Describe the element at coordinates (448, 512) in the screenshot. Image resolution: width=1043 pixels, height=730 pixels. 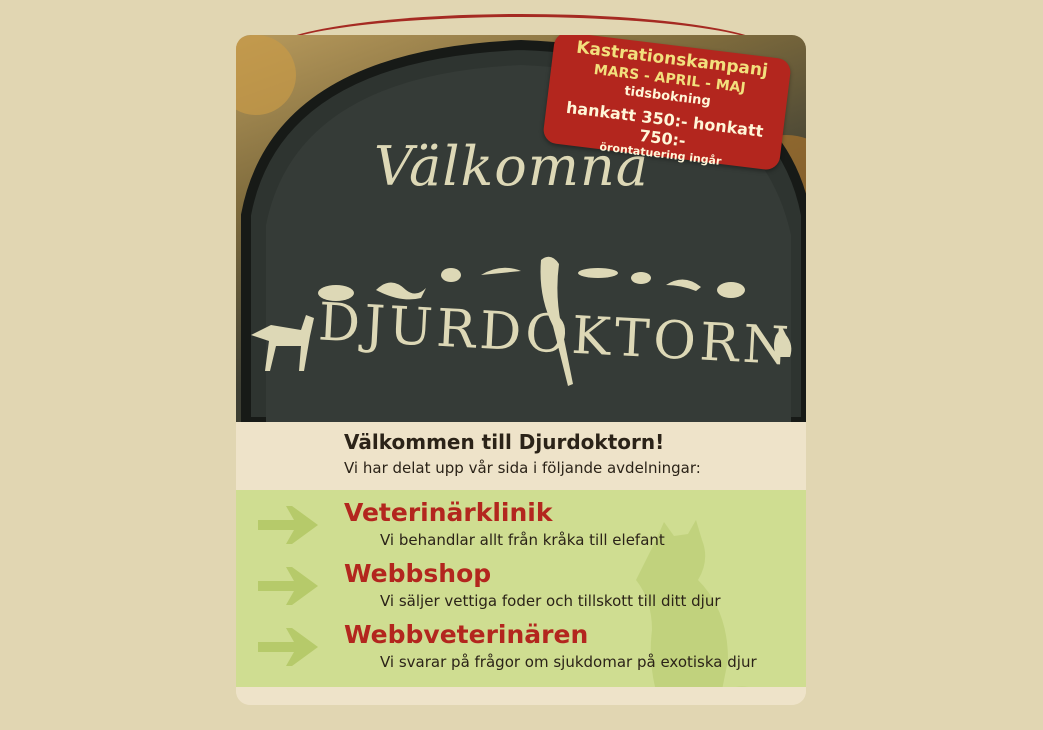
I see `section-title: Veterinärklinik` at that location.